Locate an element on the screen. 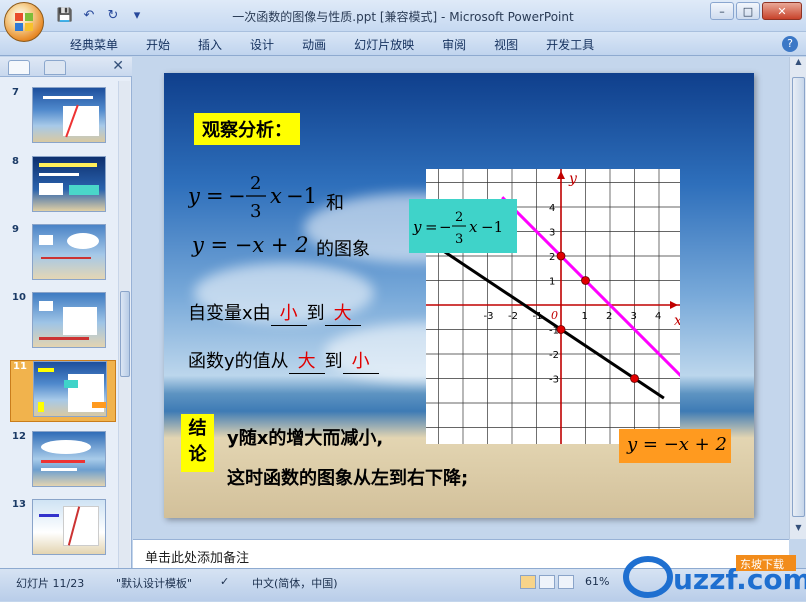 This screenshot has width=806, height=602. tab-animations: 动画 is located at coordinates (314, 45).